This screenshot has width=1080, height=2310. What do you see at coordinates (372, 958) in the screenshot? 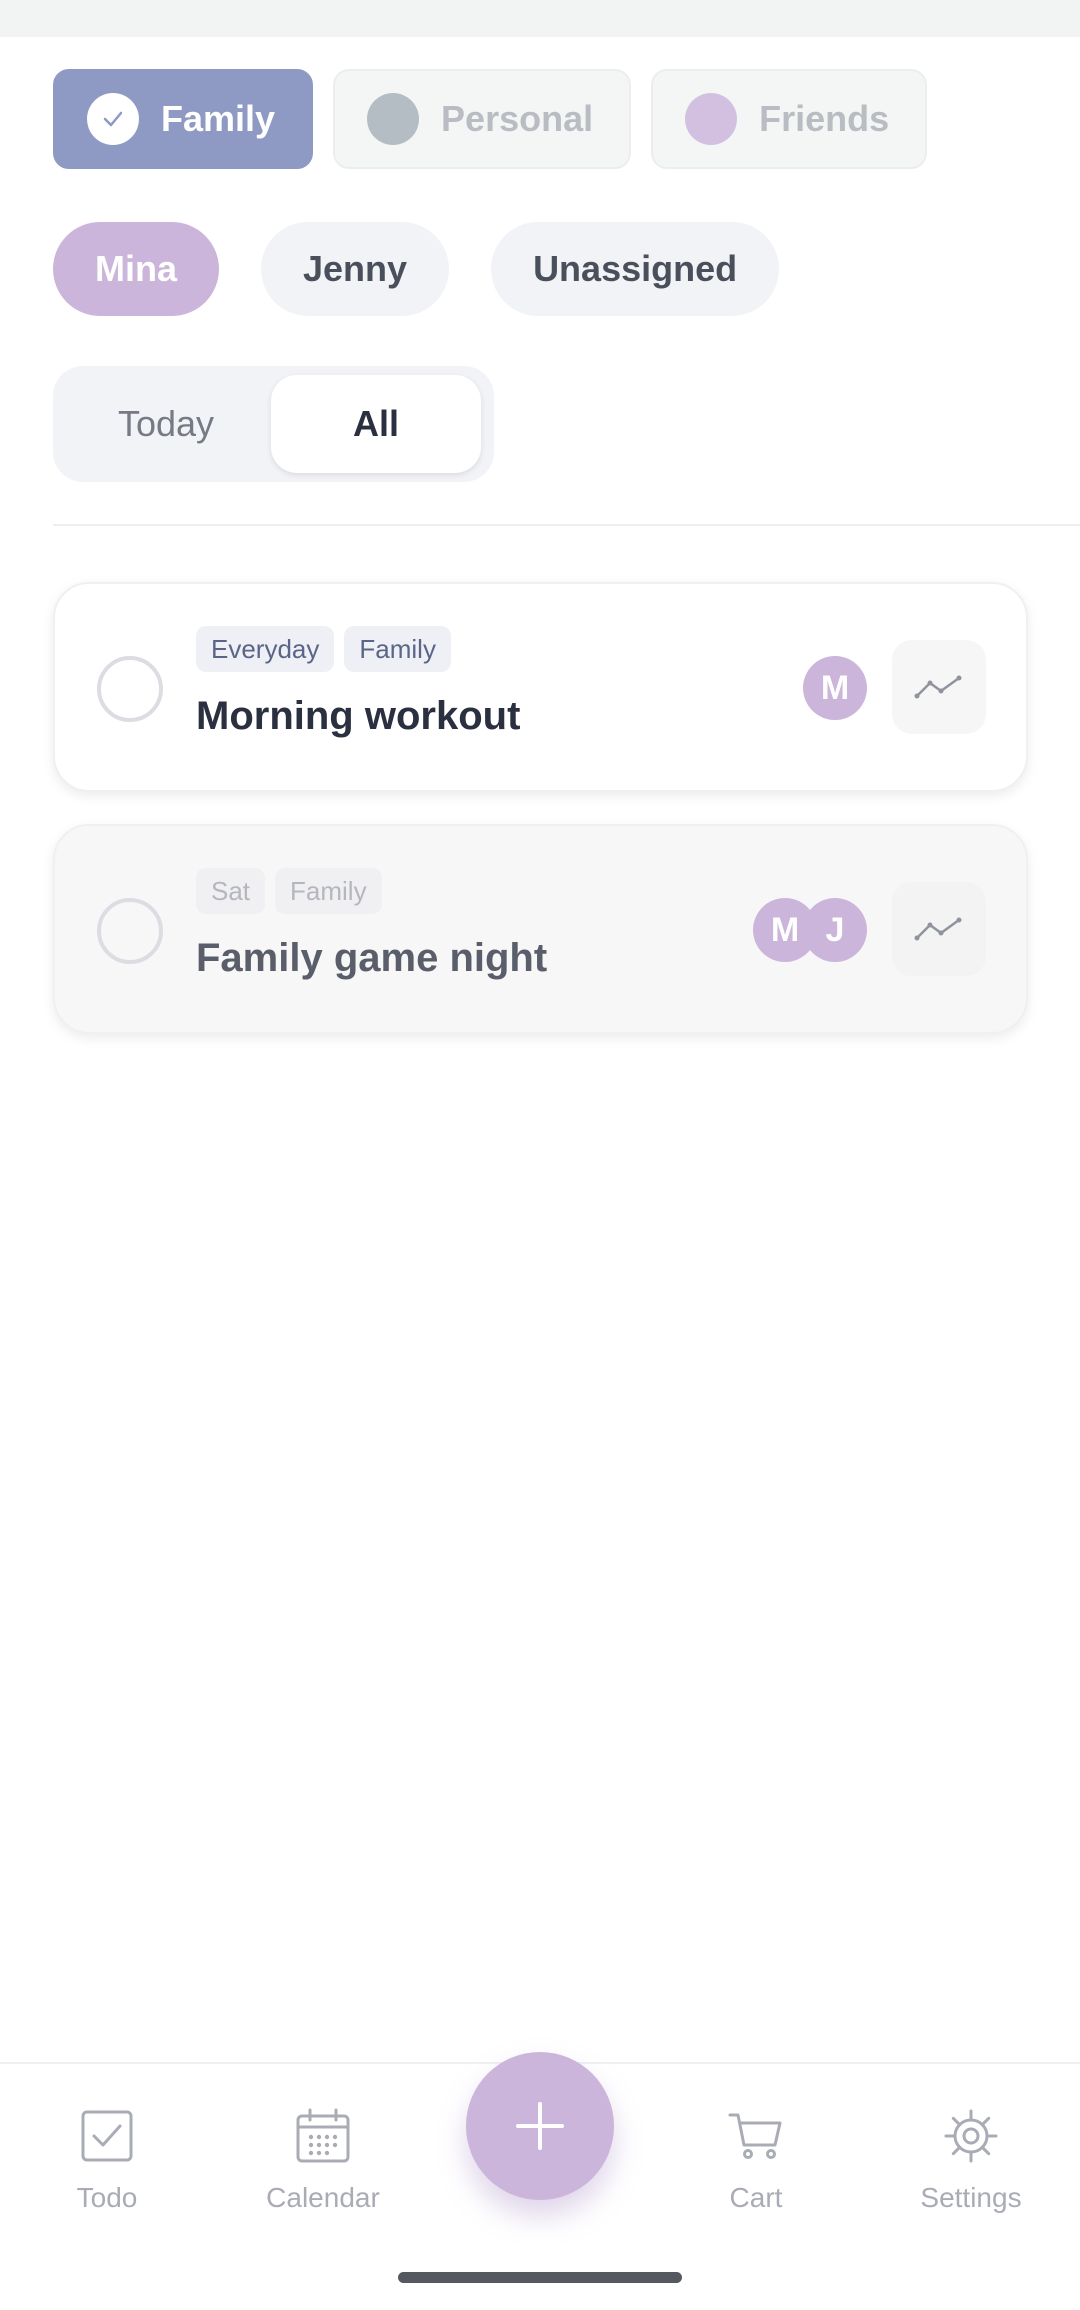
I see `task-title: Family game night` at bounding box center [372, 958].